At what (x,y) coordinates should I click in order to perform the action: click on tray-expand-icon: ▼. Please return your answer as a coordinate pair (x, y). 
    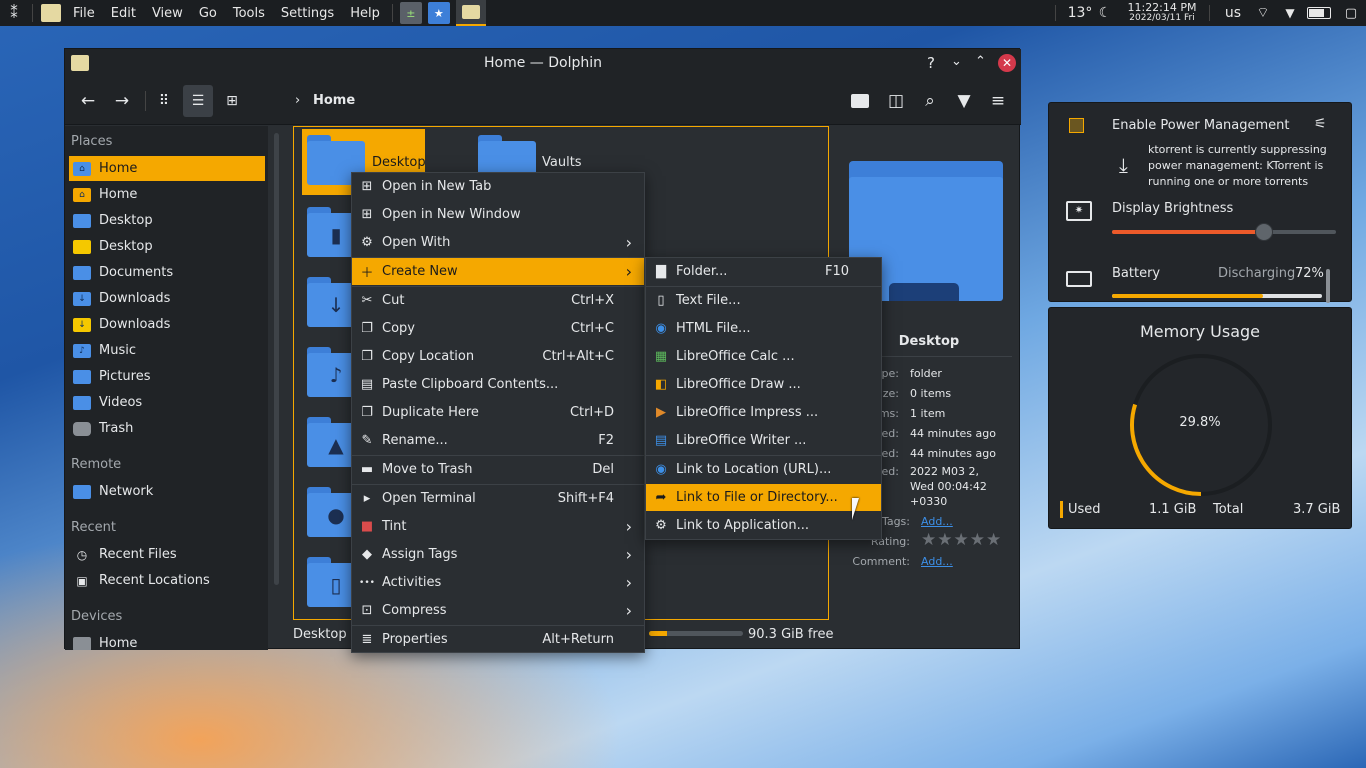
    Looking at the image, I should click on (1290, 13).